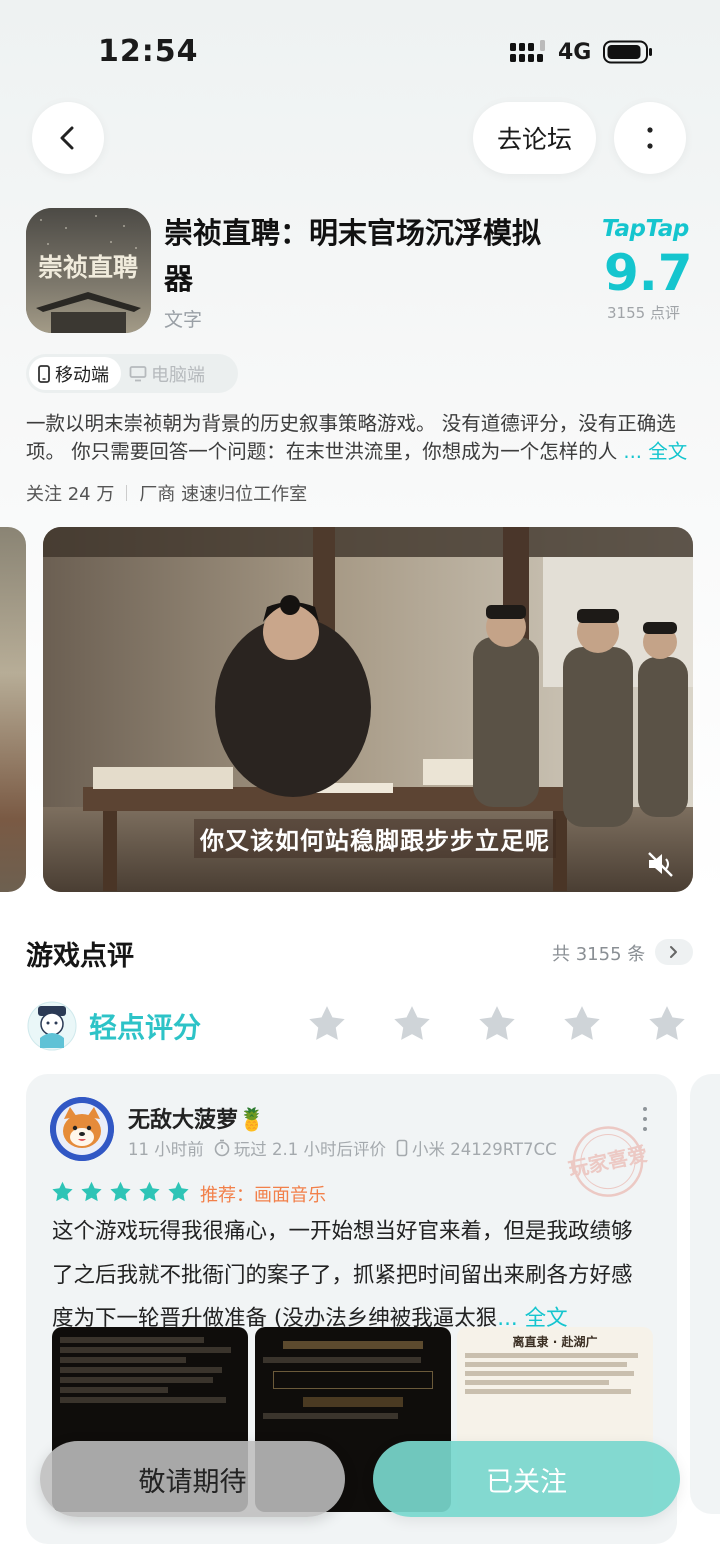  I want to click on review-recommend: 推荐：画面音乐, so click(263, 1195).